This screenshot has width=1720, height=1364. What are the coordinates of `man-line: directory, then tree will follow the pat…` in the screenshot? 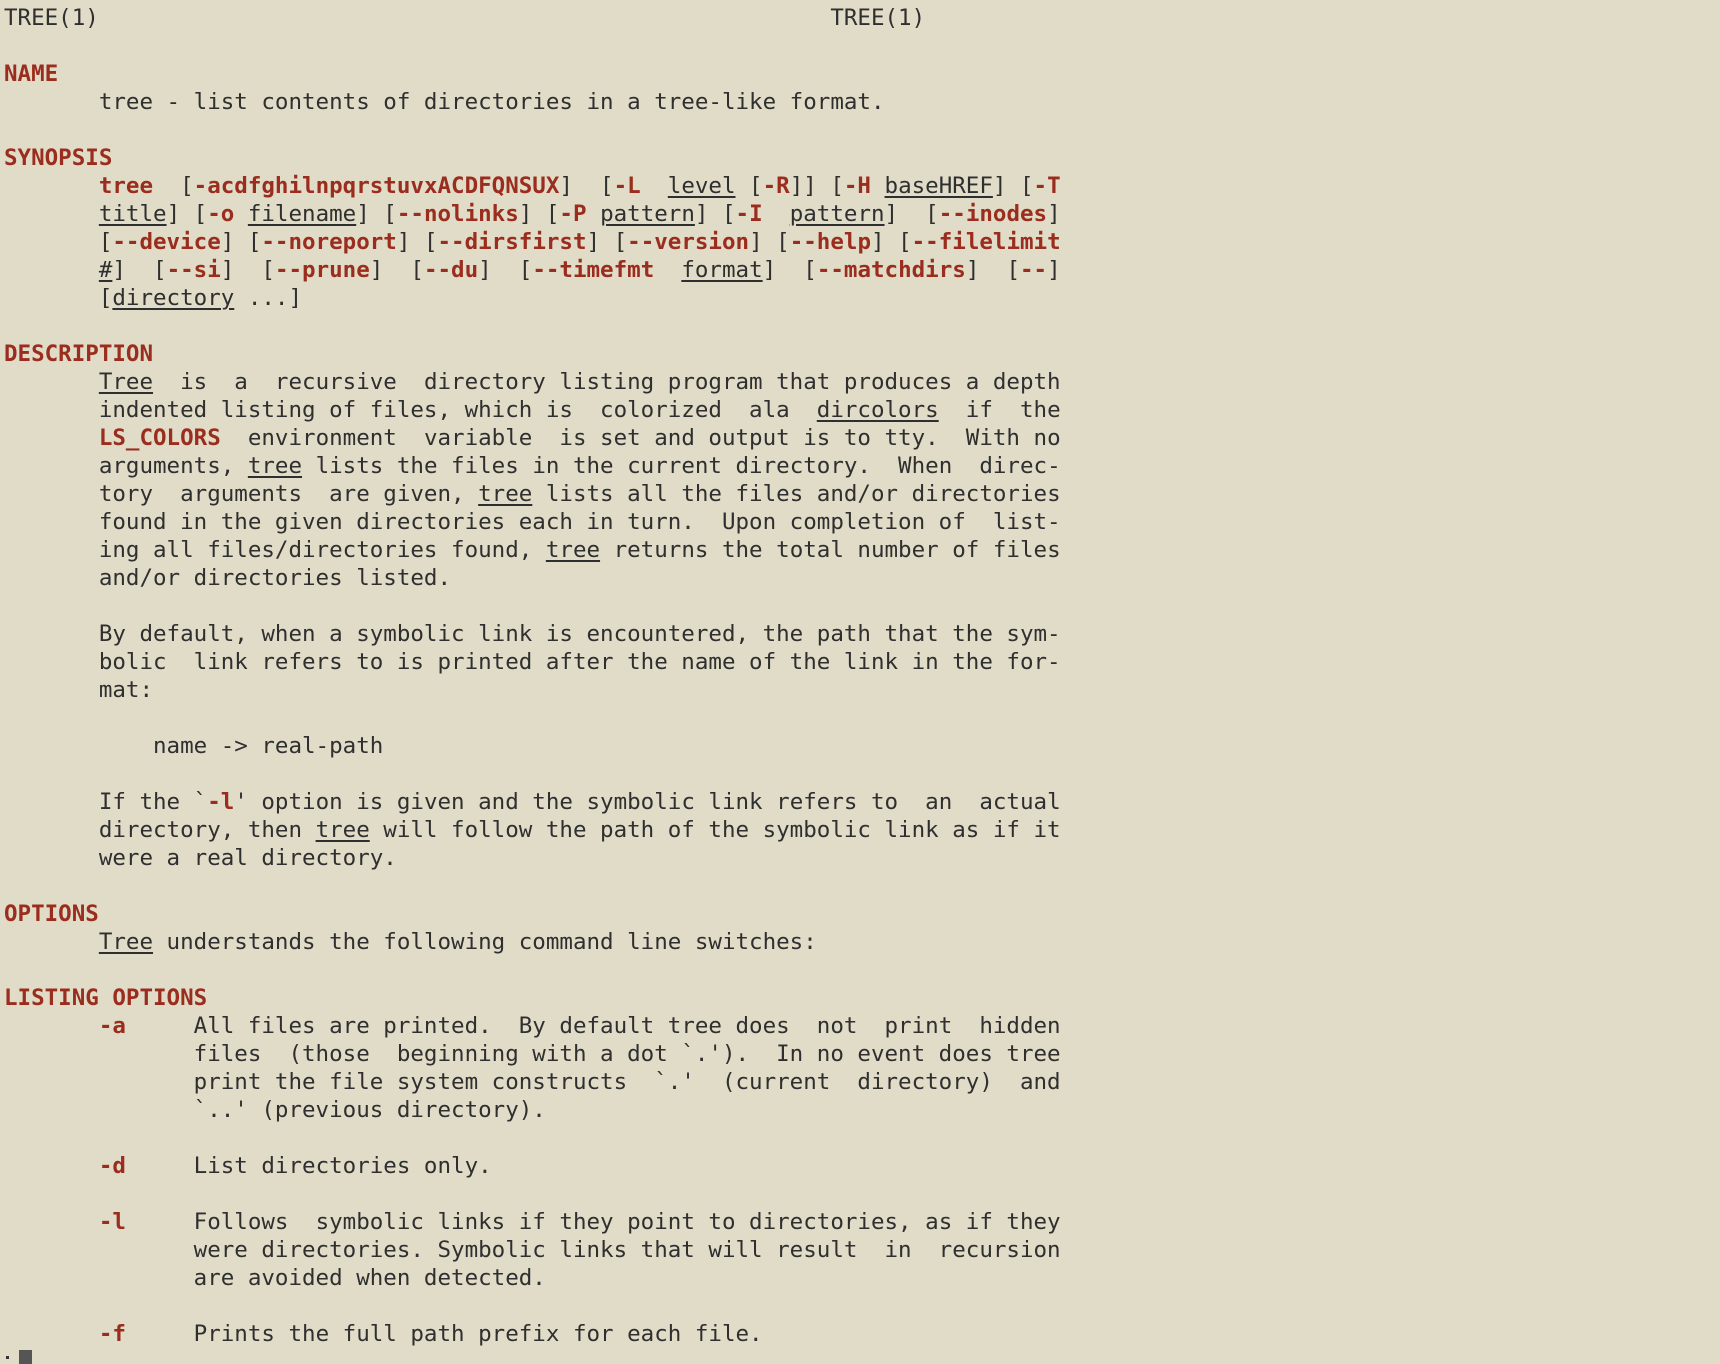 It's located at (532, 830).